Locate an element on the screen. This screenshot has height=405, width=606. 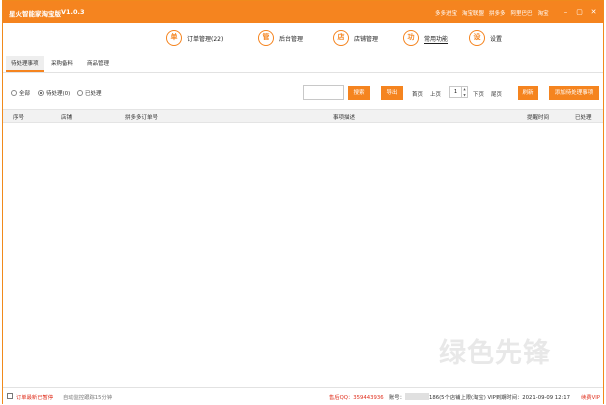
account-label: 账号： is located at coordinates (397, 398).